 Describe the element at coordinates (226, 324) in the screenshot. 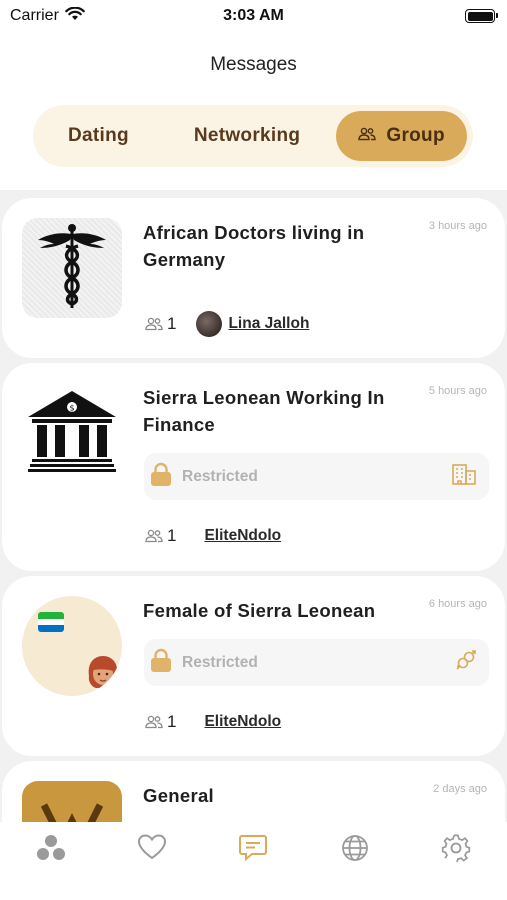

I see `group-meta: 1 Lina Jalloh` at that location.